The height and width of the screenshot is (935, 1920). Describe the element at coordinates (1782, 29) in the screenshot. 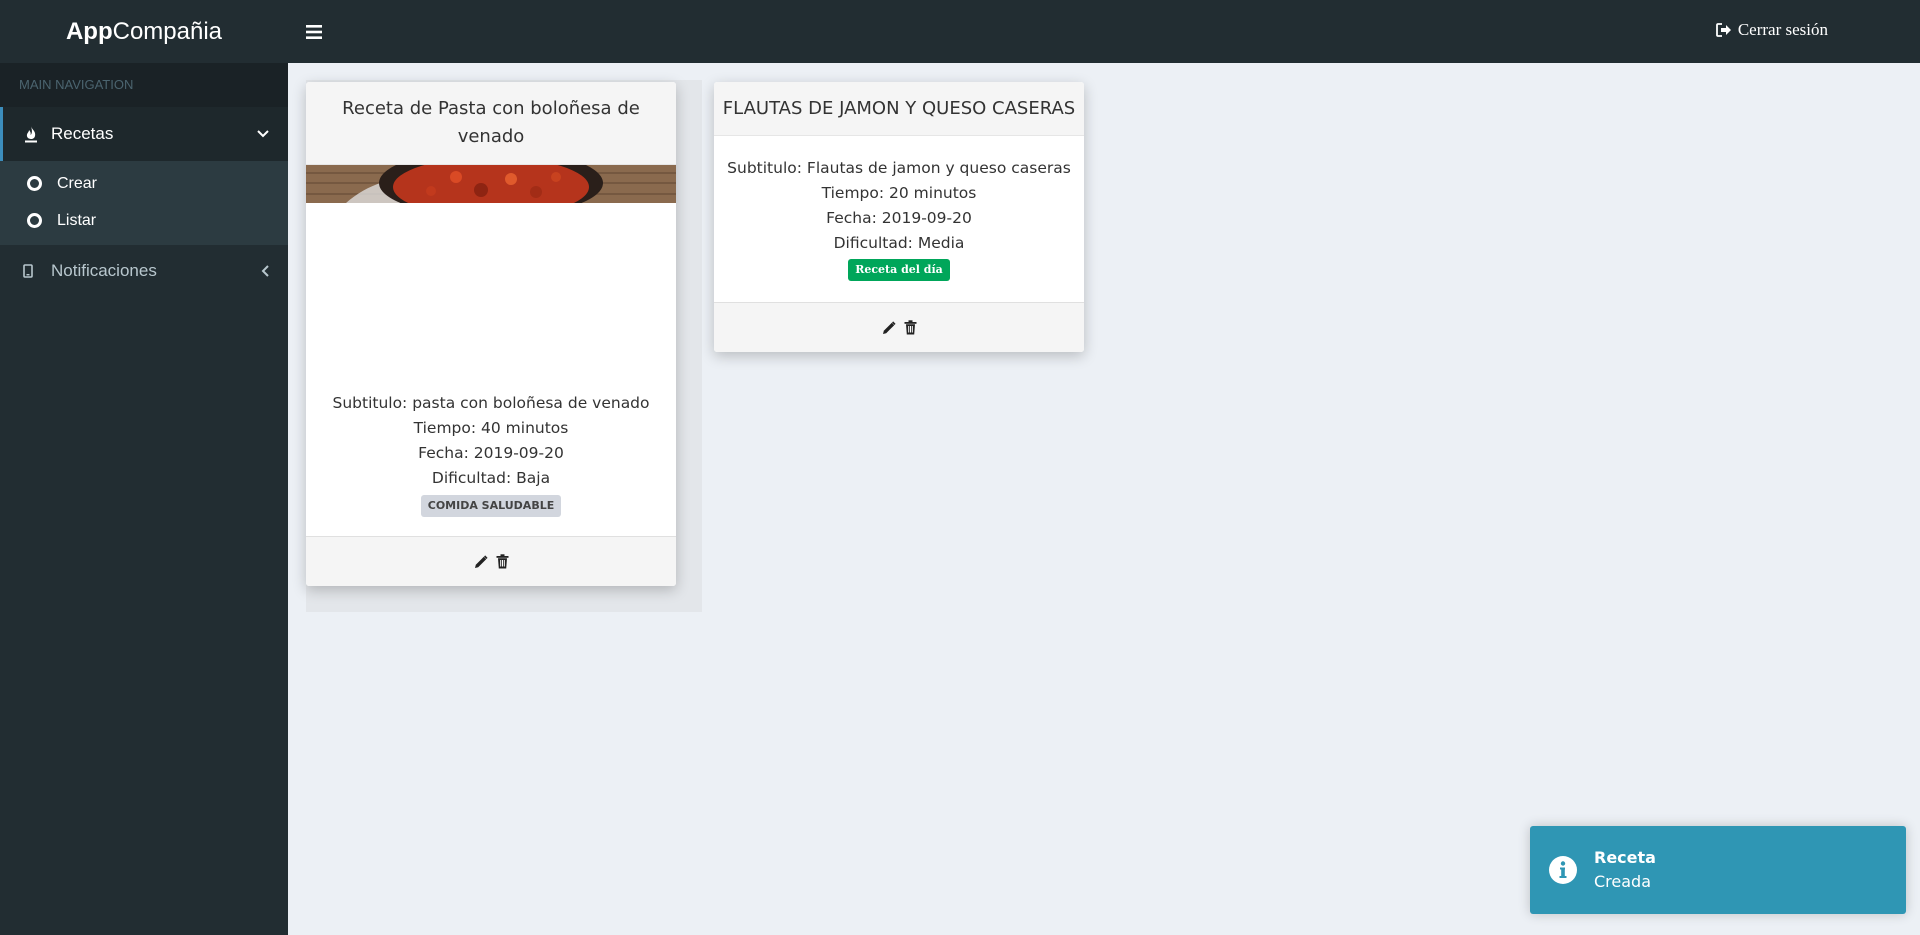

I see `logout-label: Cerrar sesión` at that location.